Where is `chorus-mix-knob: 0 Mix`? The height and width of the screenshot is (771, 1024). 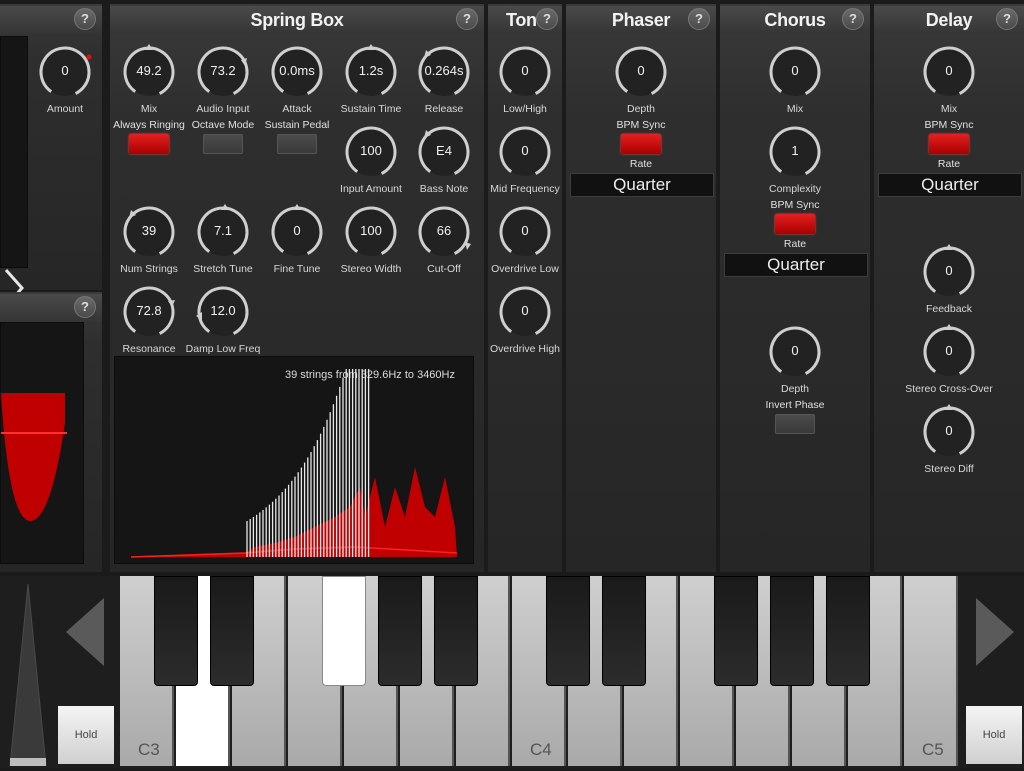
chorus-mix-knob: 0 Mix is located at coordinates (795, 82).